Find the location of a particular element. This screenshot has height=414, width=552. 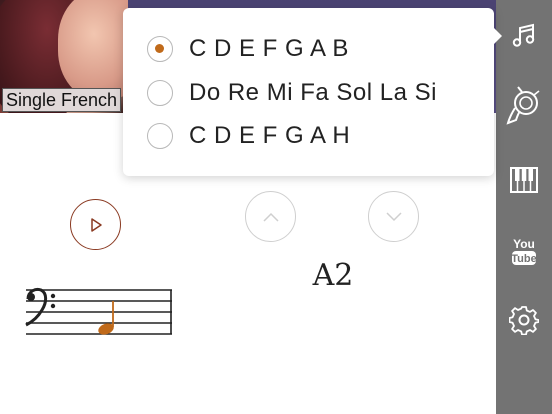

chevron-down-icon is located at coordinates (393, 216).